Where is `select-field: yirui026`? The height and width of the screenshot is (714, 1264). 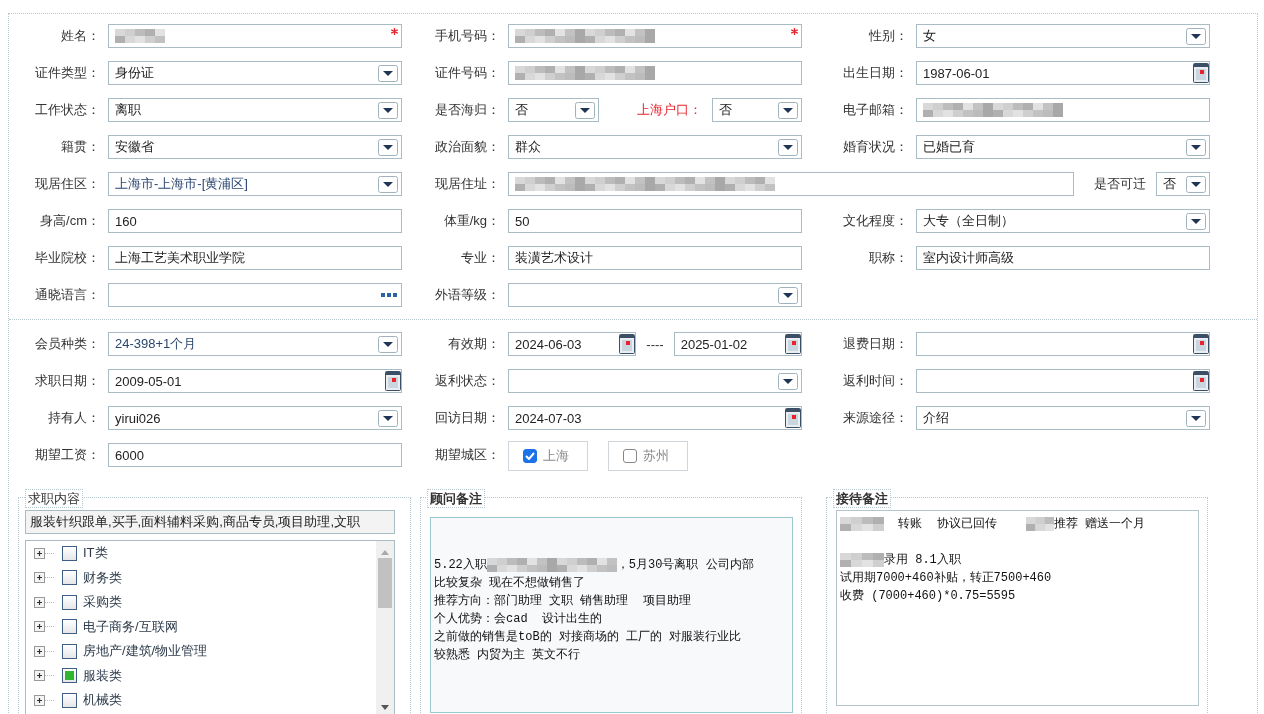
select-field: yirui026 is located at coordinates (255, 418).